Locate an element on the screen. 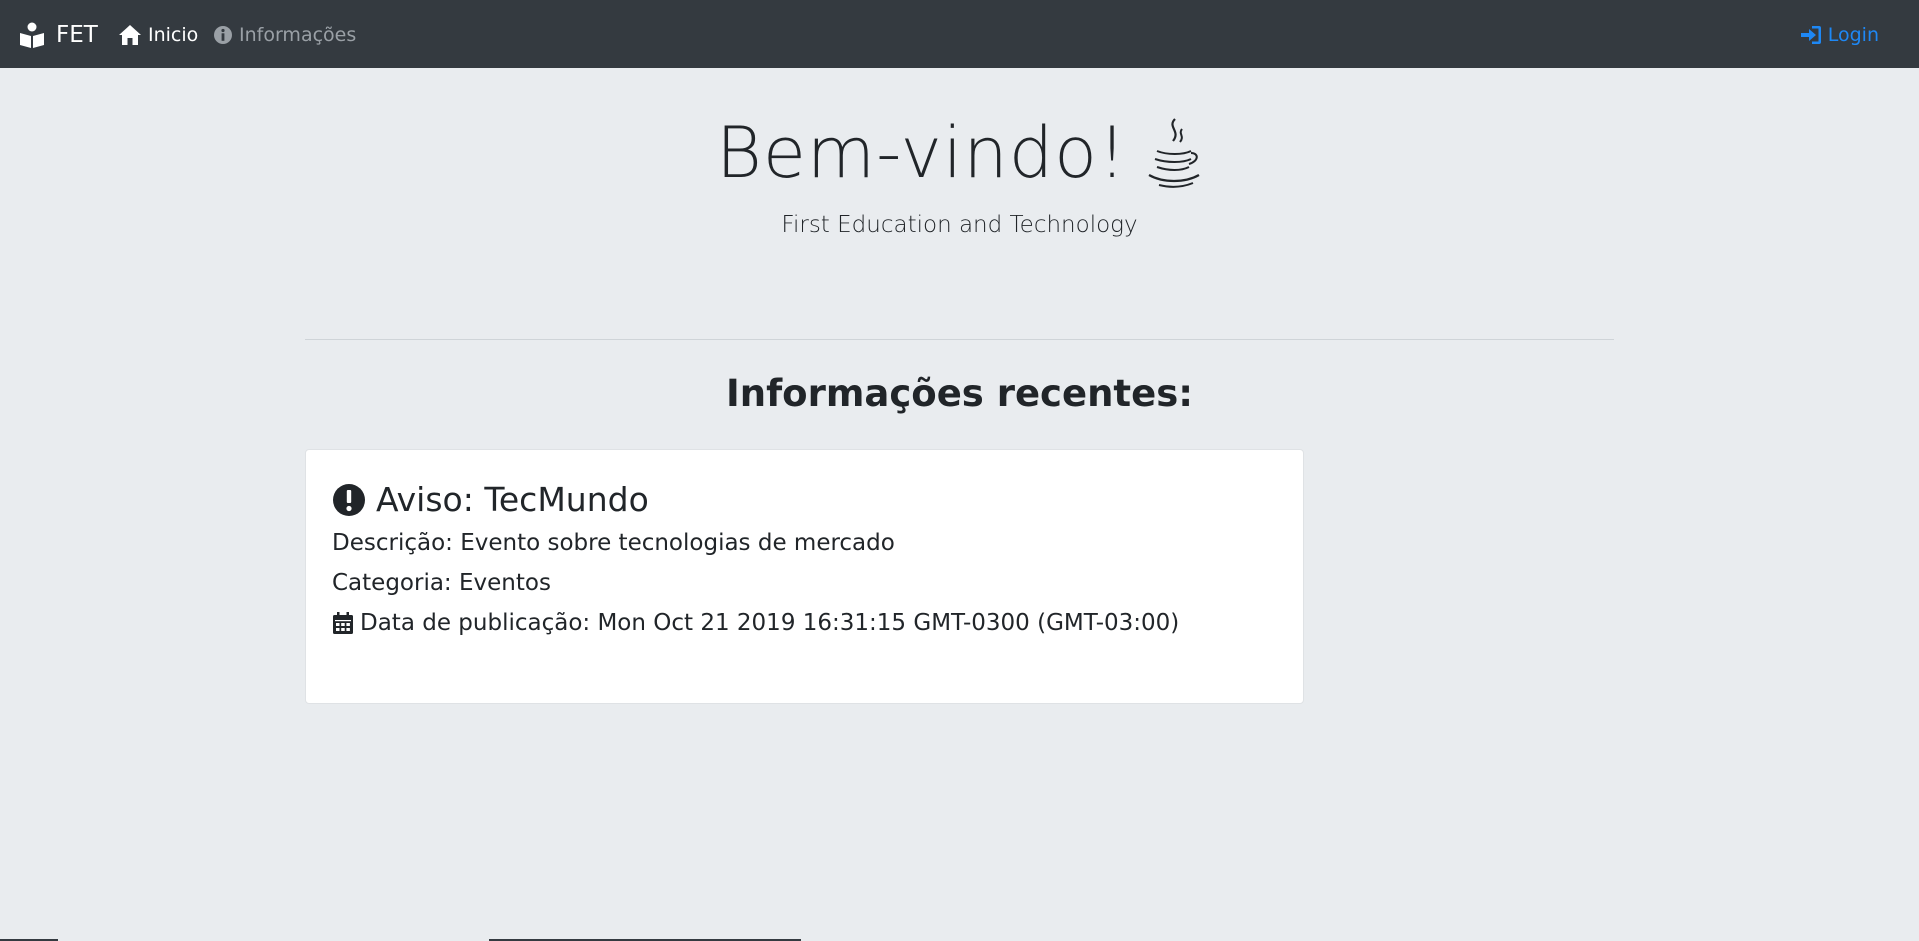 This screenshot has height=941, width=1919. login-link: Login is located at coordinates (1839, 35).